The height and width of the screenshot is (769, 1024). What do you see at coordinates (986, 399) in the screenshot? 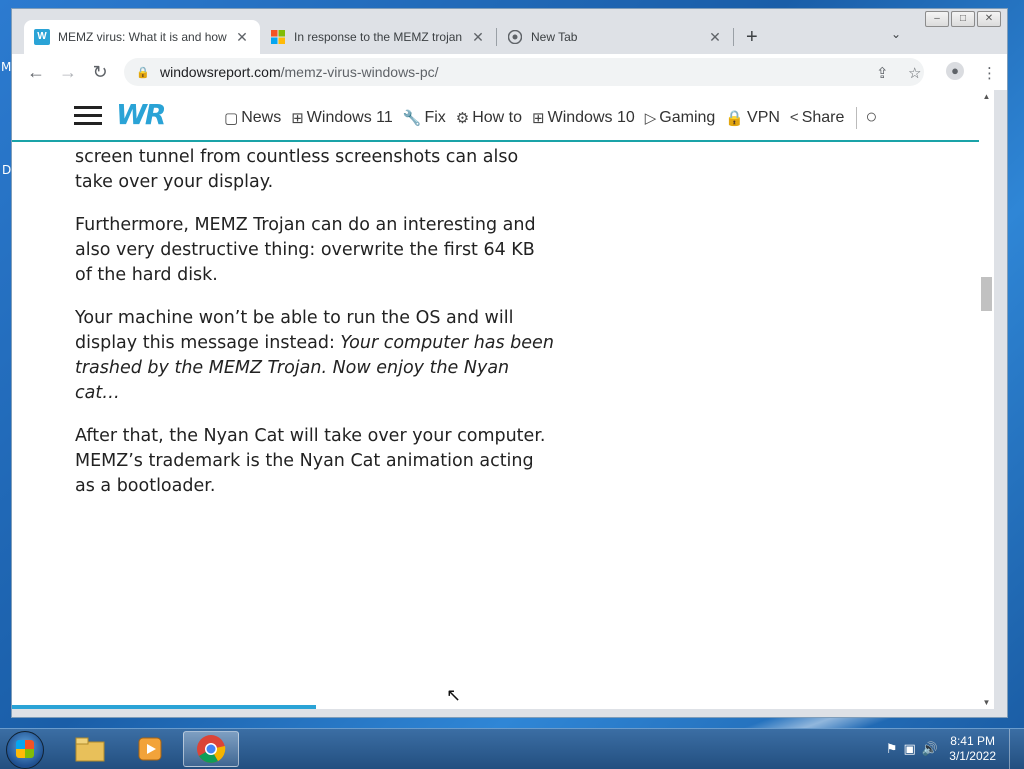
I see `vertical-scrollbar: ▲ ▼` at bounding box center [986, 399].